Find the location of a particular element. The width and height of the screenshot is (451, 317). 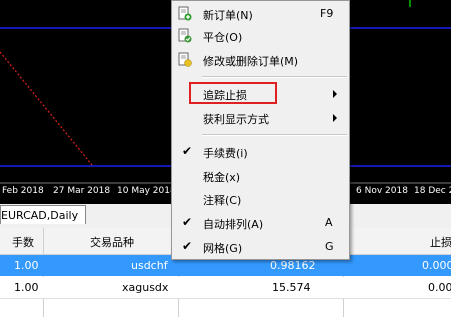

modify-order-icon is located at coordinates (185, 59).